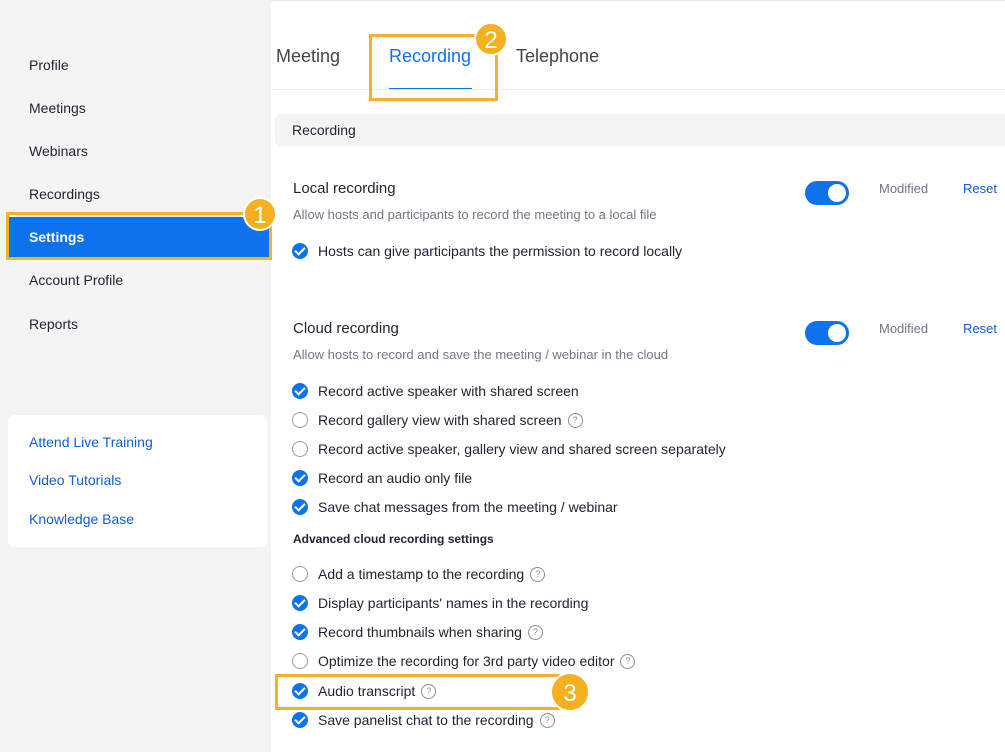  I want to click on sidebar-item-profile: Profile, so click(139, 65).